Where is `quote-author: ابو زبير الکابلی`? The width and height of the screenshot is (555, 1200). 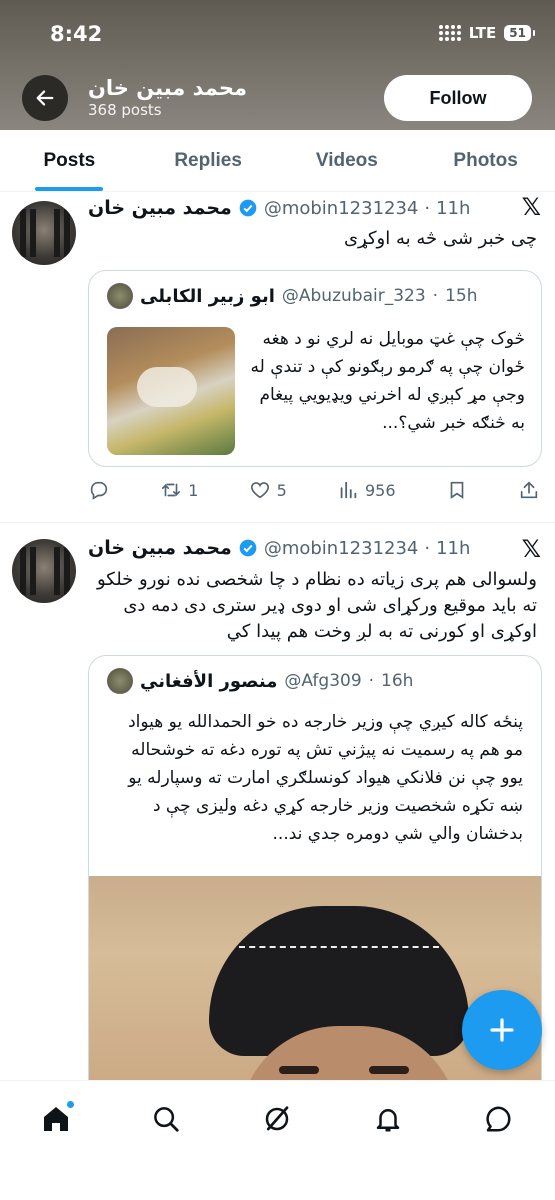
quote-author: ابو زبير الکابلی is located at coordinates (207, 296).